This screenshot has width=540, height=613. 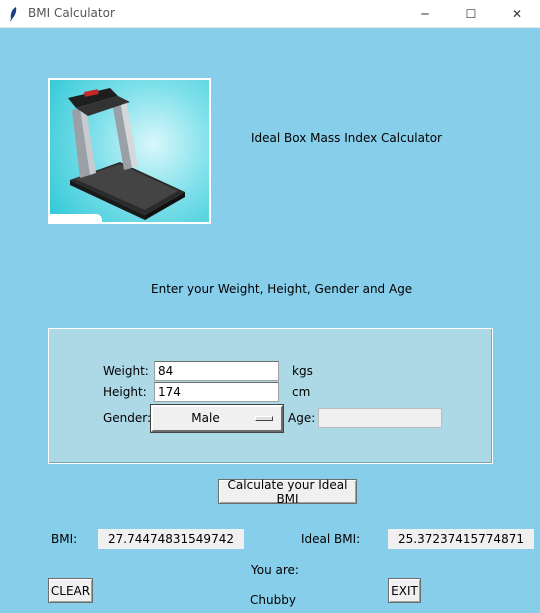 I want to click on height-input, so click(x=216, y=392).